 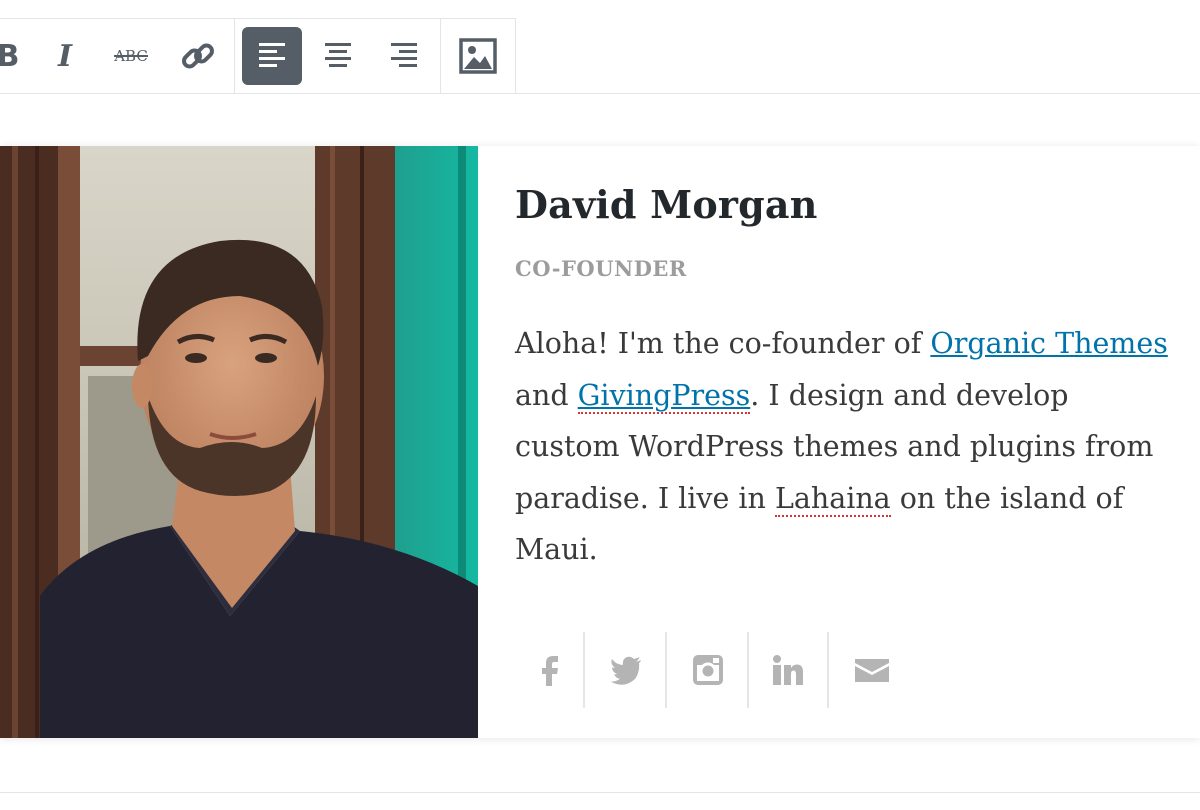 What do you see at coordinates (546, 395) in the screenshot?
I see `bio-text: and` at bounding box center [546, 395].